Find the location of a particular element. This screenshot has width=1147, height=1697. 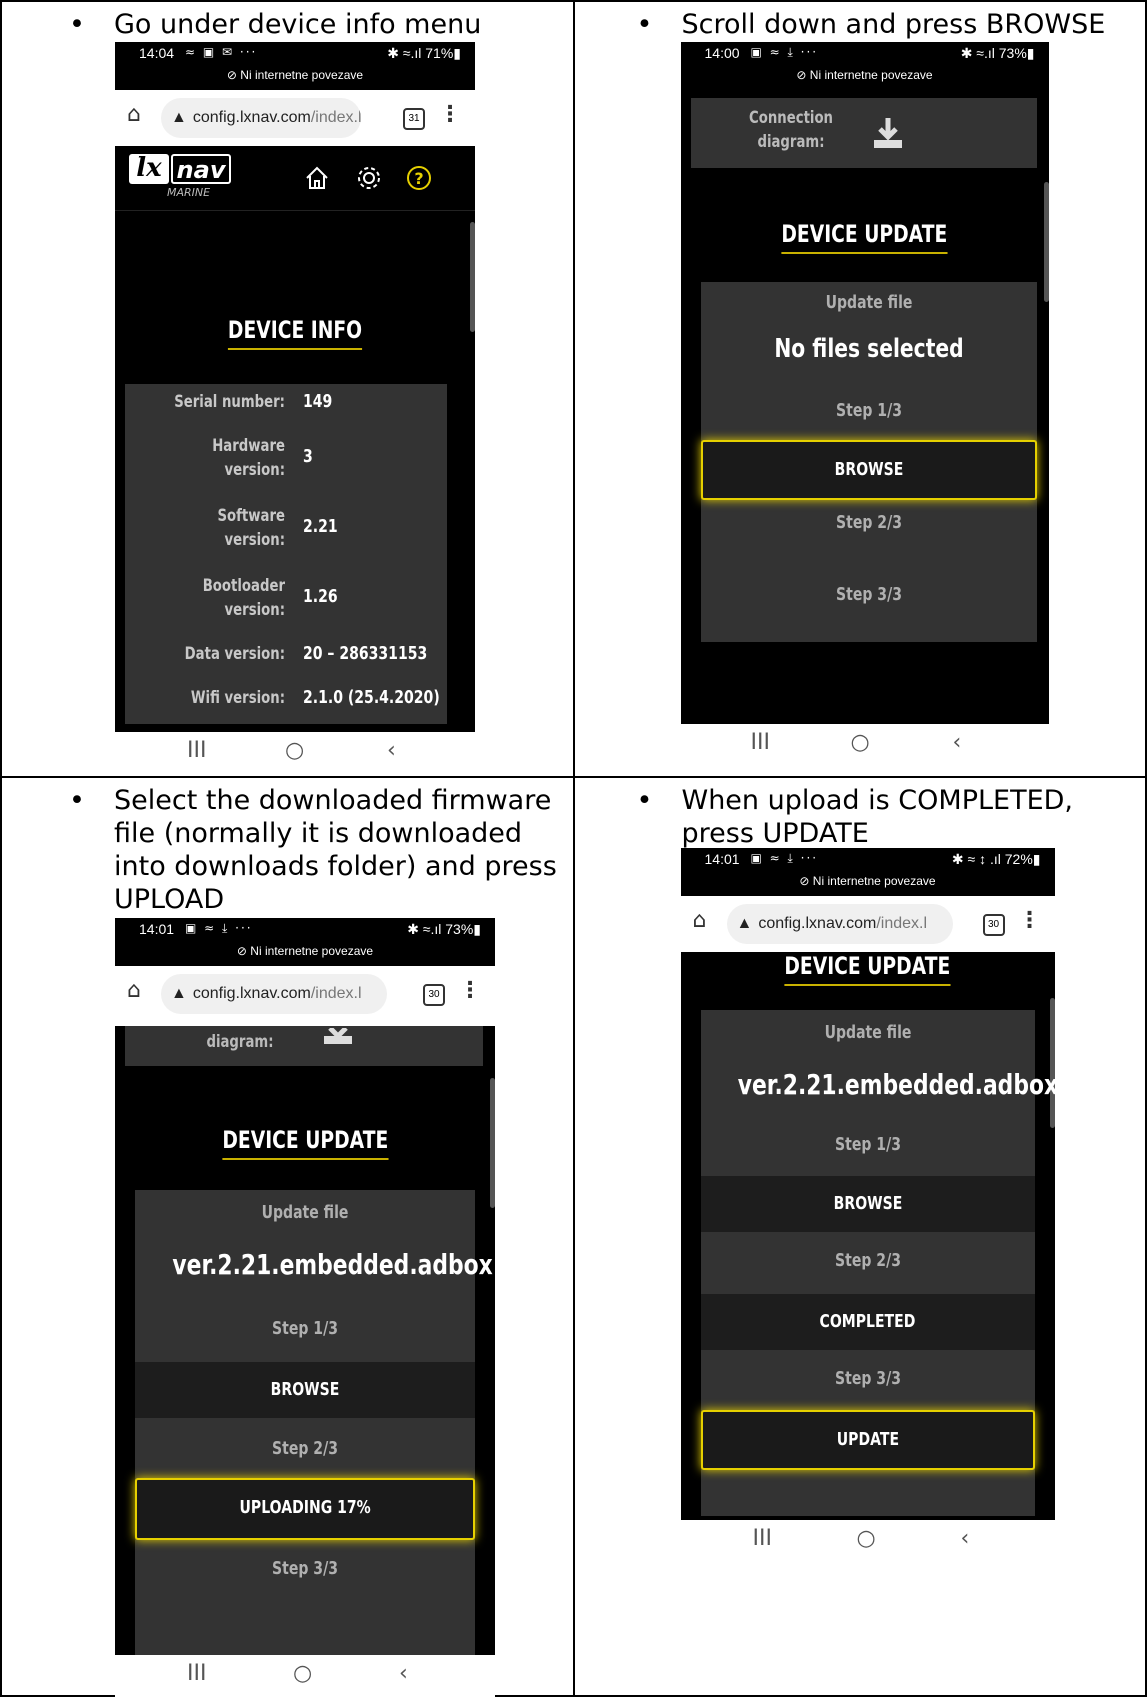

connection-diagram-card: diagram: is located at coordinates (304, 1046).